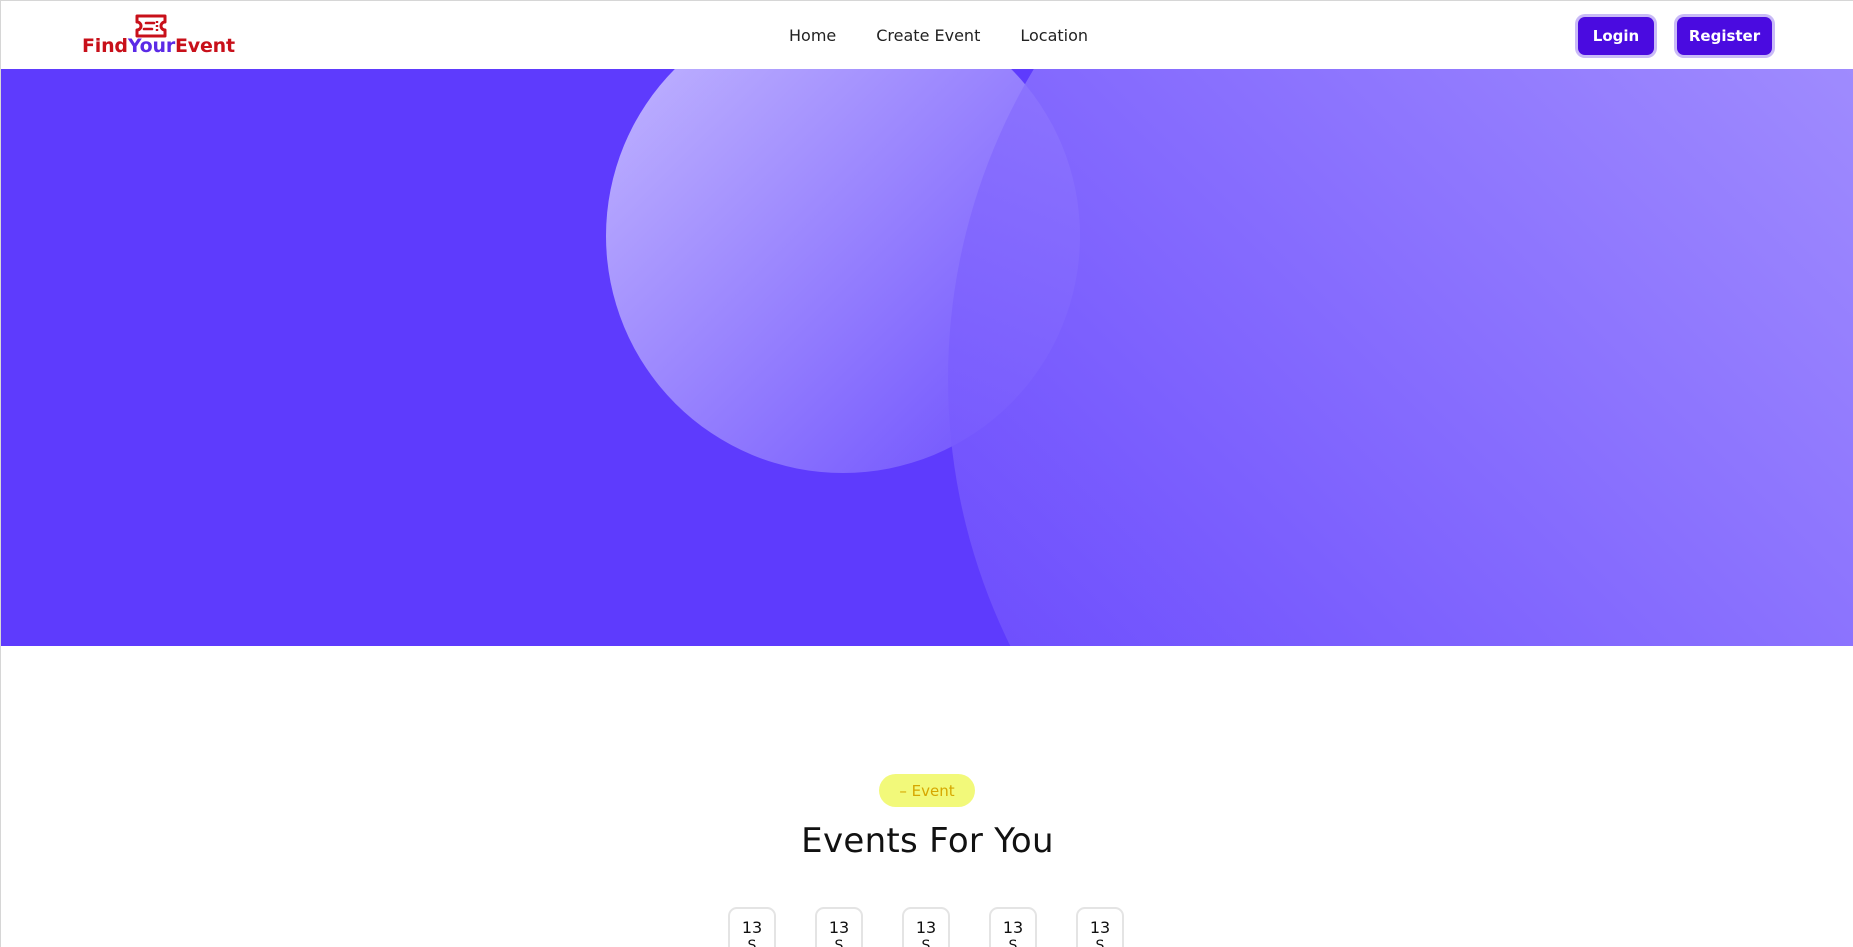  What do you see at coordinates (1054, 35) in the screenshot?
I see `nav-item-location: Location` at bounding box center [1054, 35].